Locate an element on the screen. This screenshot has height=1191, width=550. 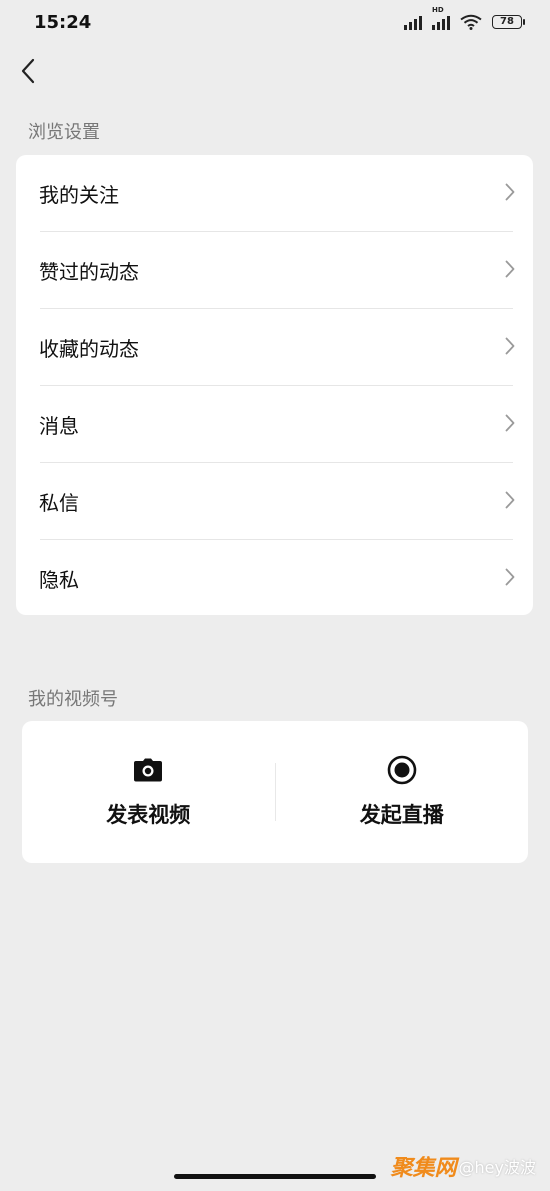
watermark-user: @hey波波 is located at coordinates (497, 1167).